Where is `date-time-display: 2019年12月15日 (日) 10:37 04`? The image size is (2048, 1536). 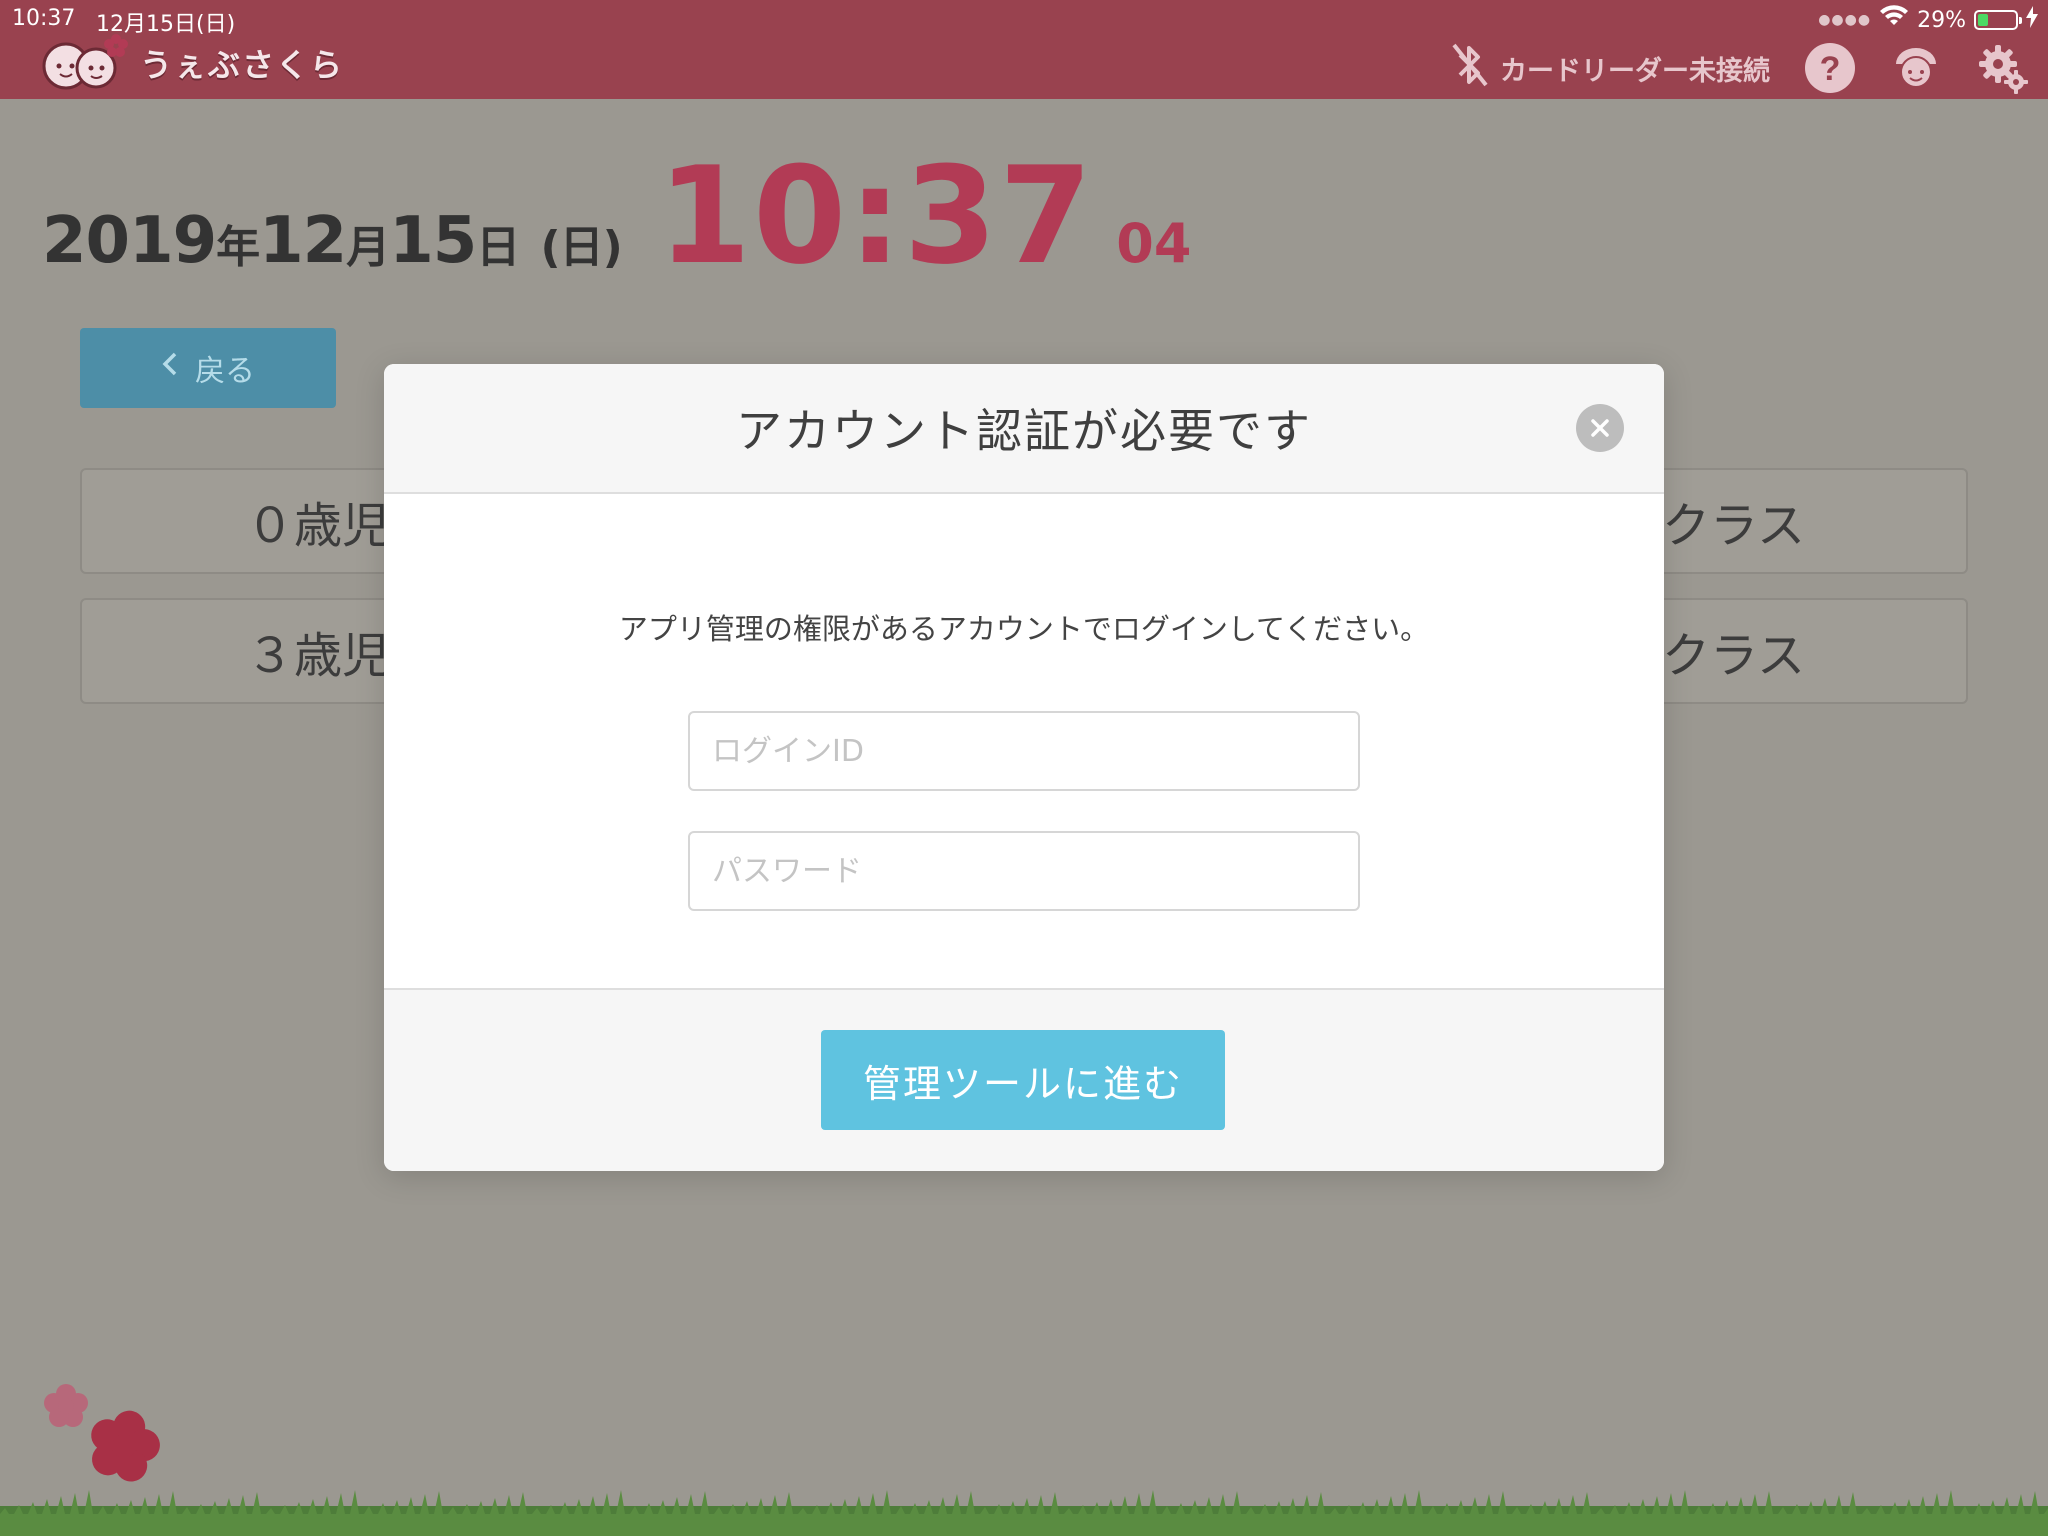 date-time-display: 2019年12月15日 (日) 10:37 04 is located at coordinates (616, 216).